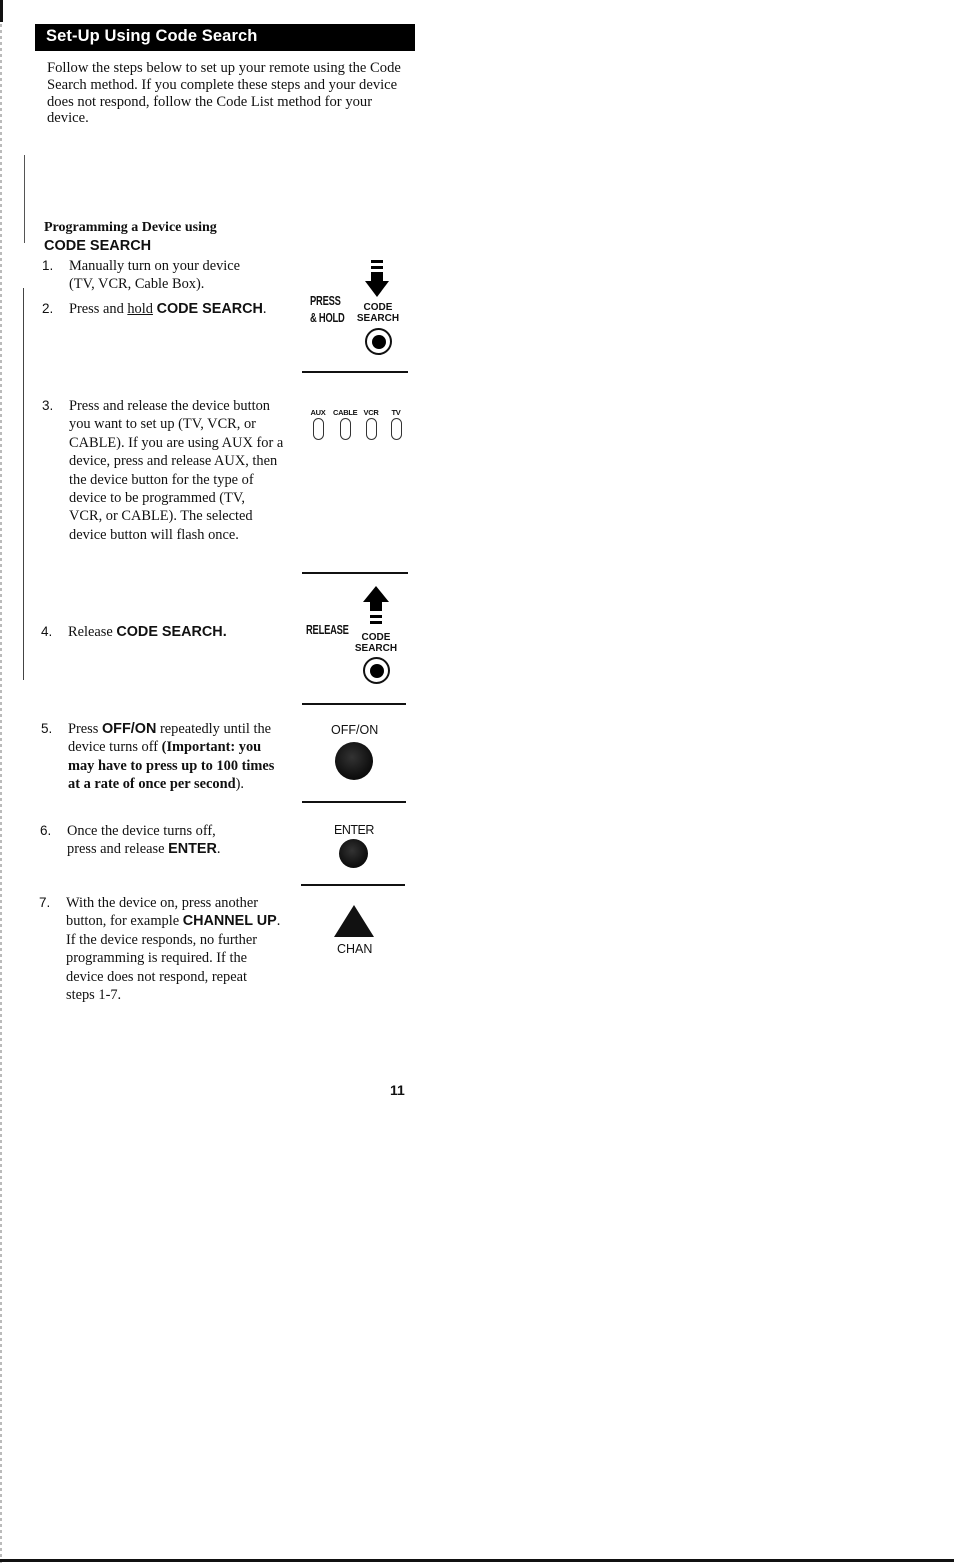 The width and height of the screenshot is (954, 1566). Describe the element at coordinates (46, 830) in the screenshot. I see `step-number: 6.` at that location.